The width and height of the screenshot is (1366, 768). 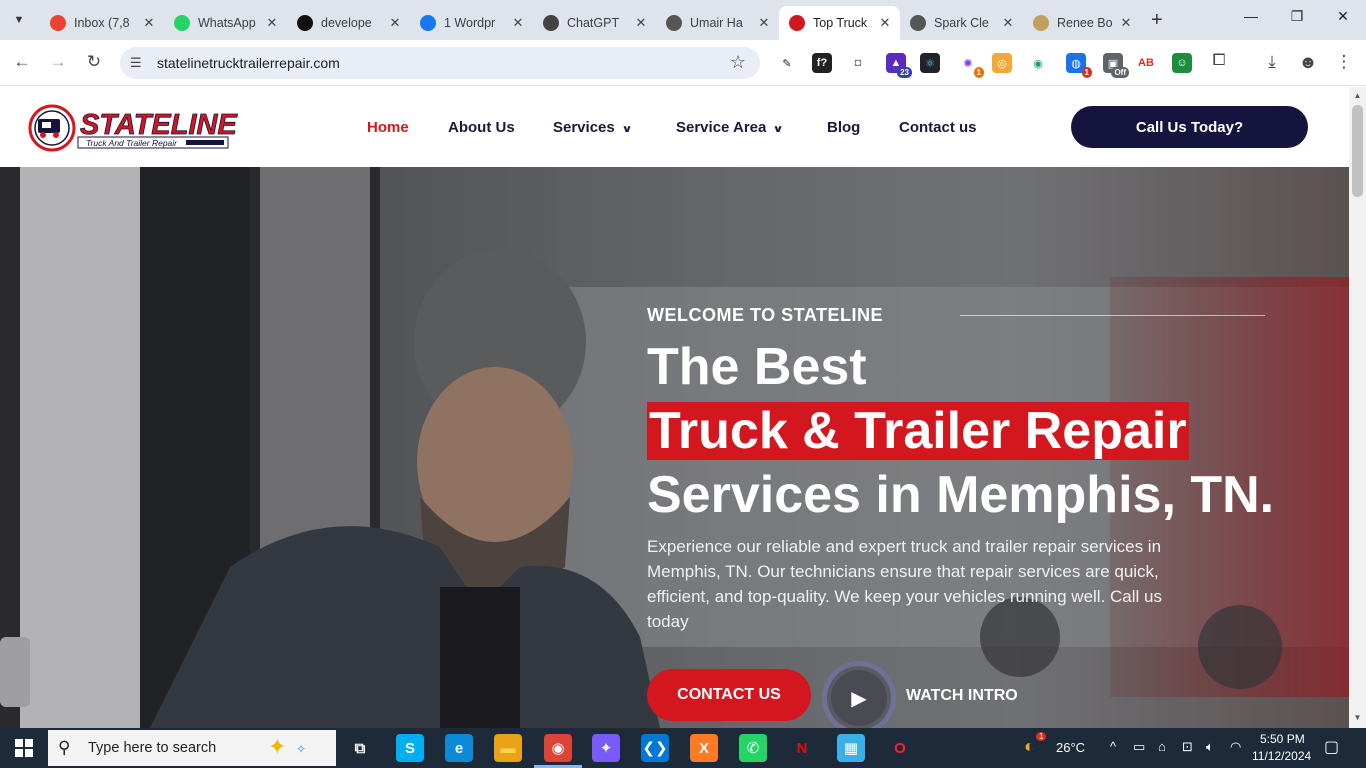 I want to click on windows-start-icon, so click(x=24, y=748).